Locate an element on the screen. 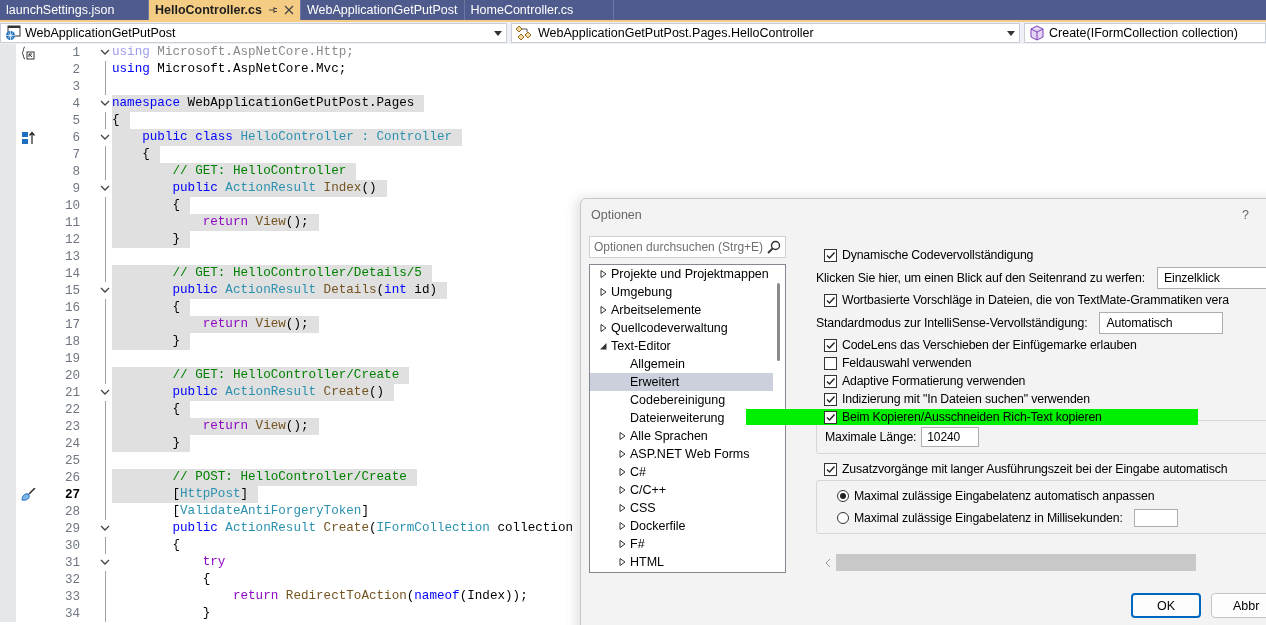 The height and width of the screenshot is (625, 1266). line-number: 18 is located at coordinates (71, 341).